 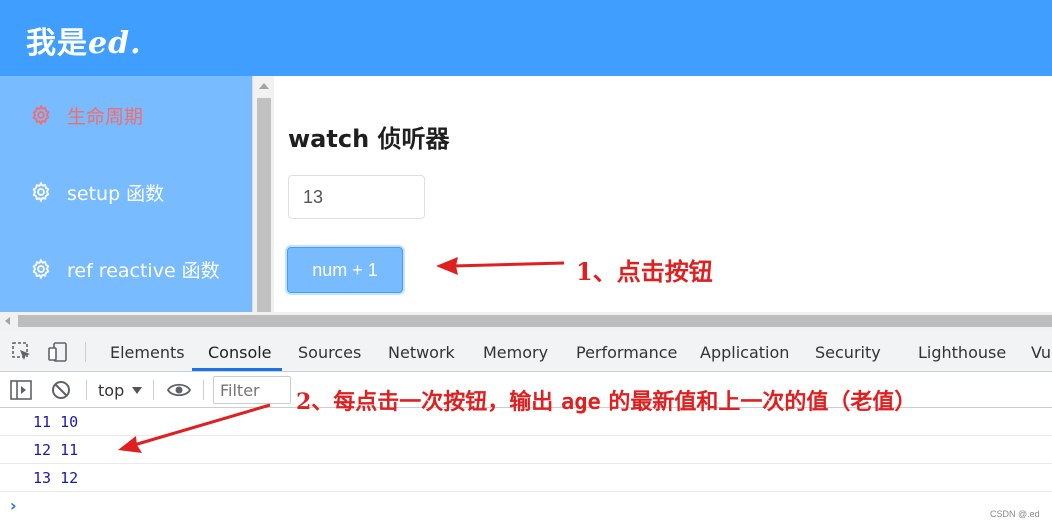 I want to click on annotation-step-2-code: age, so click(x=580, y=402).